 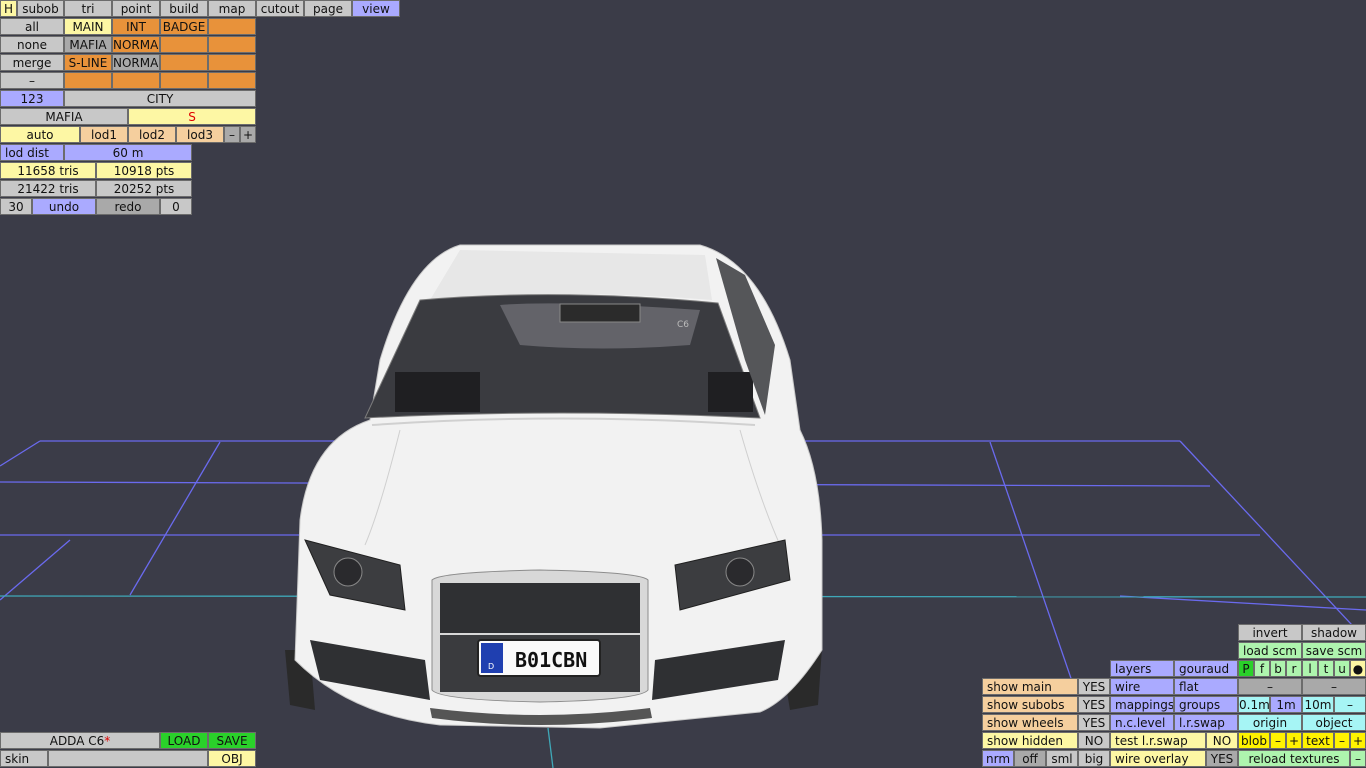 I want to click on wire-overlay-value: YES, so click(x=1222, y=758).